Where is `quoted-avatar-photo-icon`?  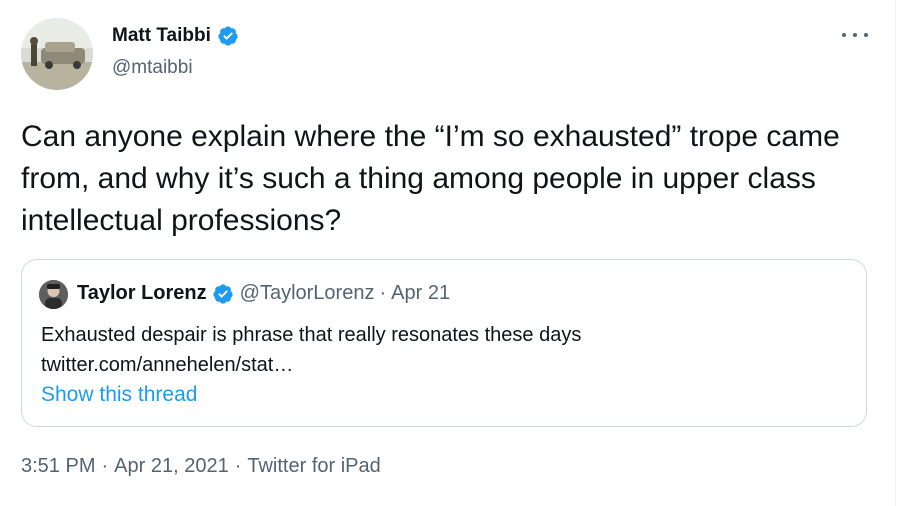 quoted-avatar-photo-icon is located at coordinates (53, 294).